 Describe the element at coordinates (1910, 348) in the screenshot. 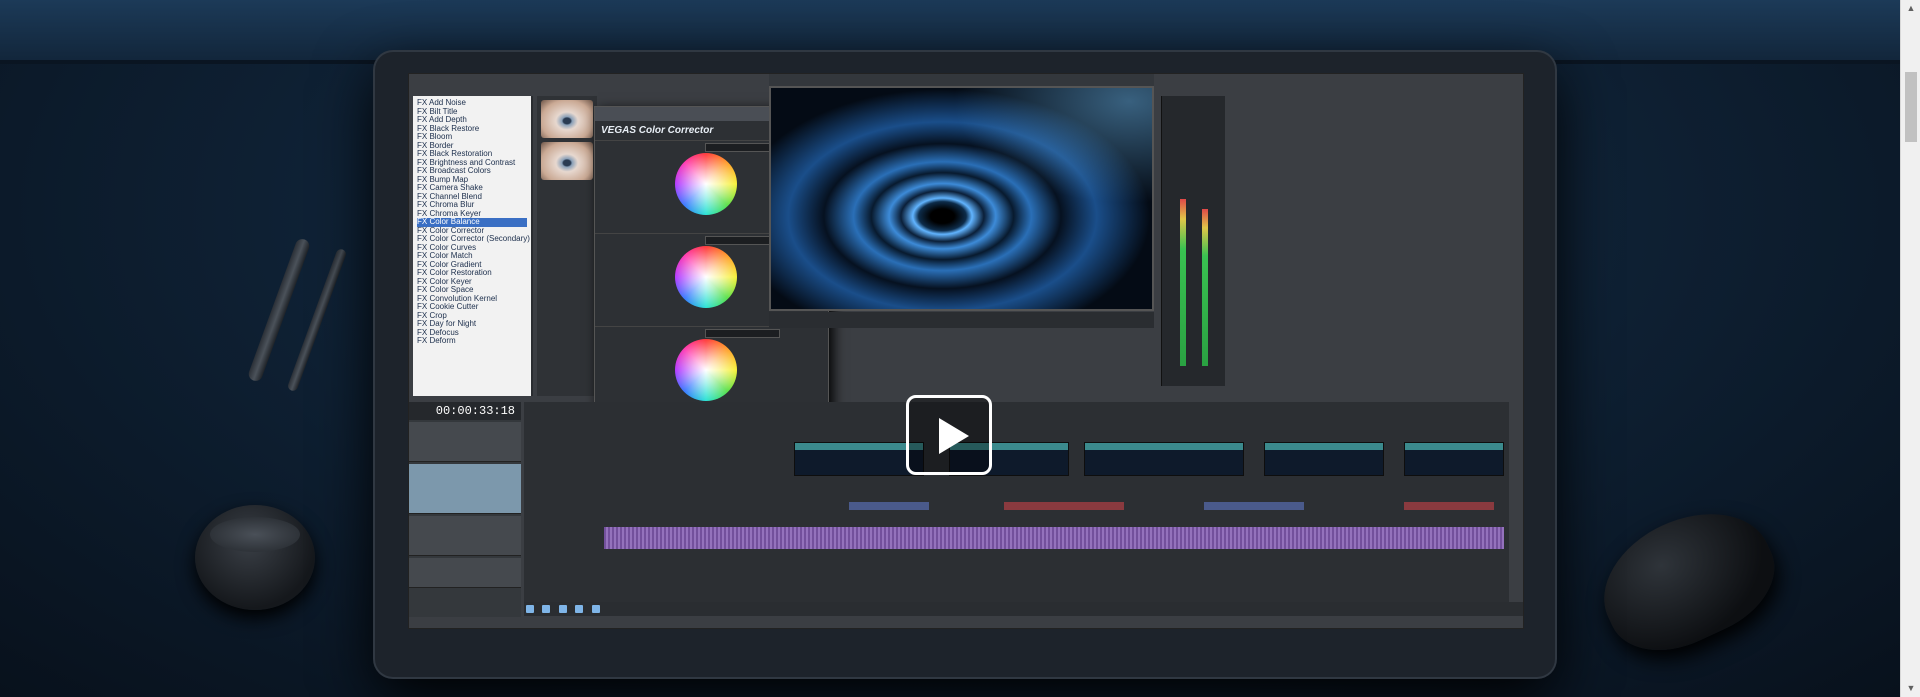

I see `page-scrollbar: ▲ ▼` at that location.